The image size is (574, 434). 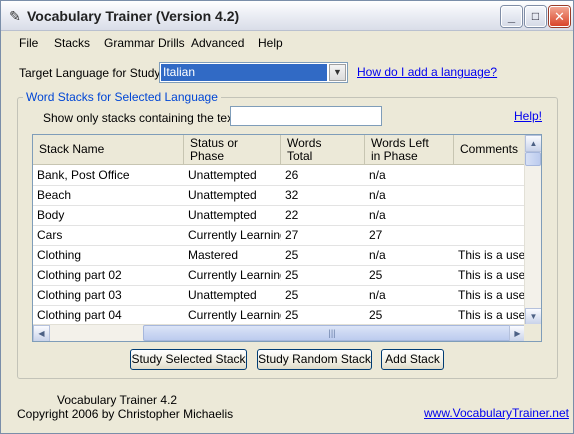 I want to click on minimize-button: _, so click(x=511, y=16).